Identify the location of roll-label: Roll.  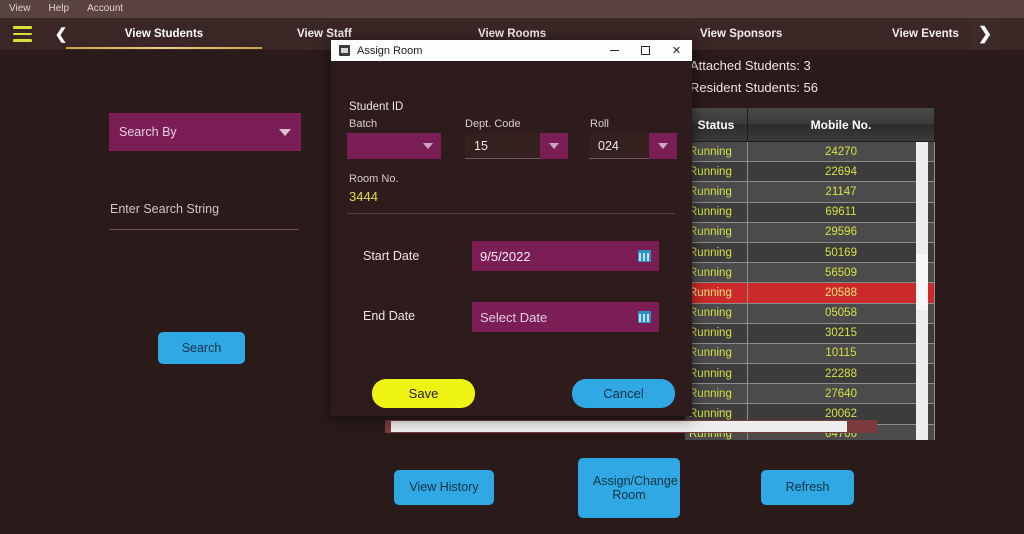
(599, 124).